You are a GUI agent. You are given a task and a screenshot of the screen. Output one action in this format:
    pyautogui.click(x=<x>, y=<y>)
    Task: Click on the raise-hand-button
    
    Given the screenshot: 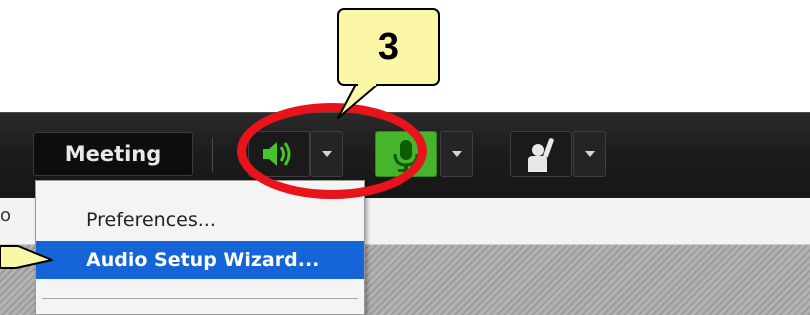 What is the action you would take?
    pyautogui.click(x=541, y=154)
    